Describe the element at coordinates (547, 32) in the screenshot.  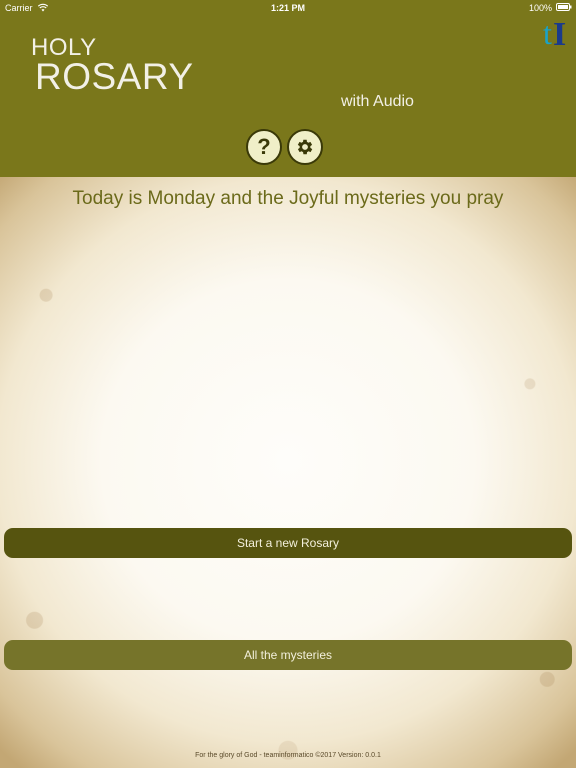
I see `svg-text: t` at that location.